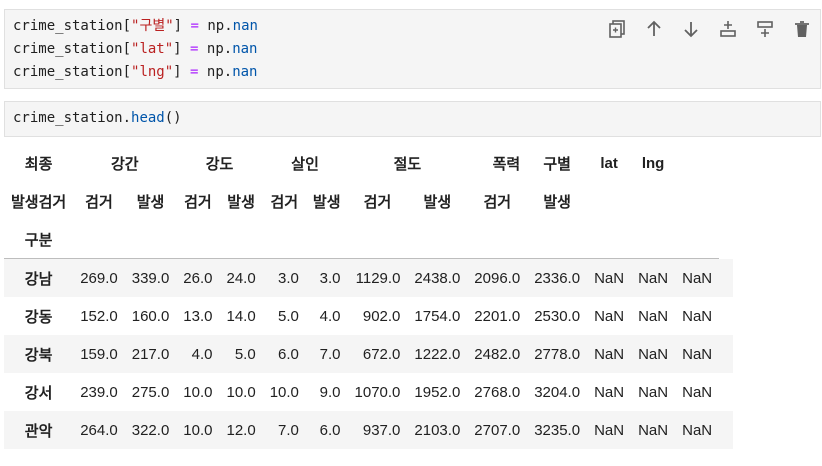  What do you see at coordinates (39, 202) in the screenshot?
I see `column-header-level-1: 발생검거` at bounding box center [39, 202].